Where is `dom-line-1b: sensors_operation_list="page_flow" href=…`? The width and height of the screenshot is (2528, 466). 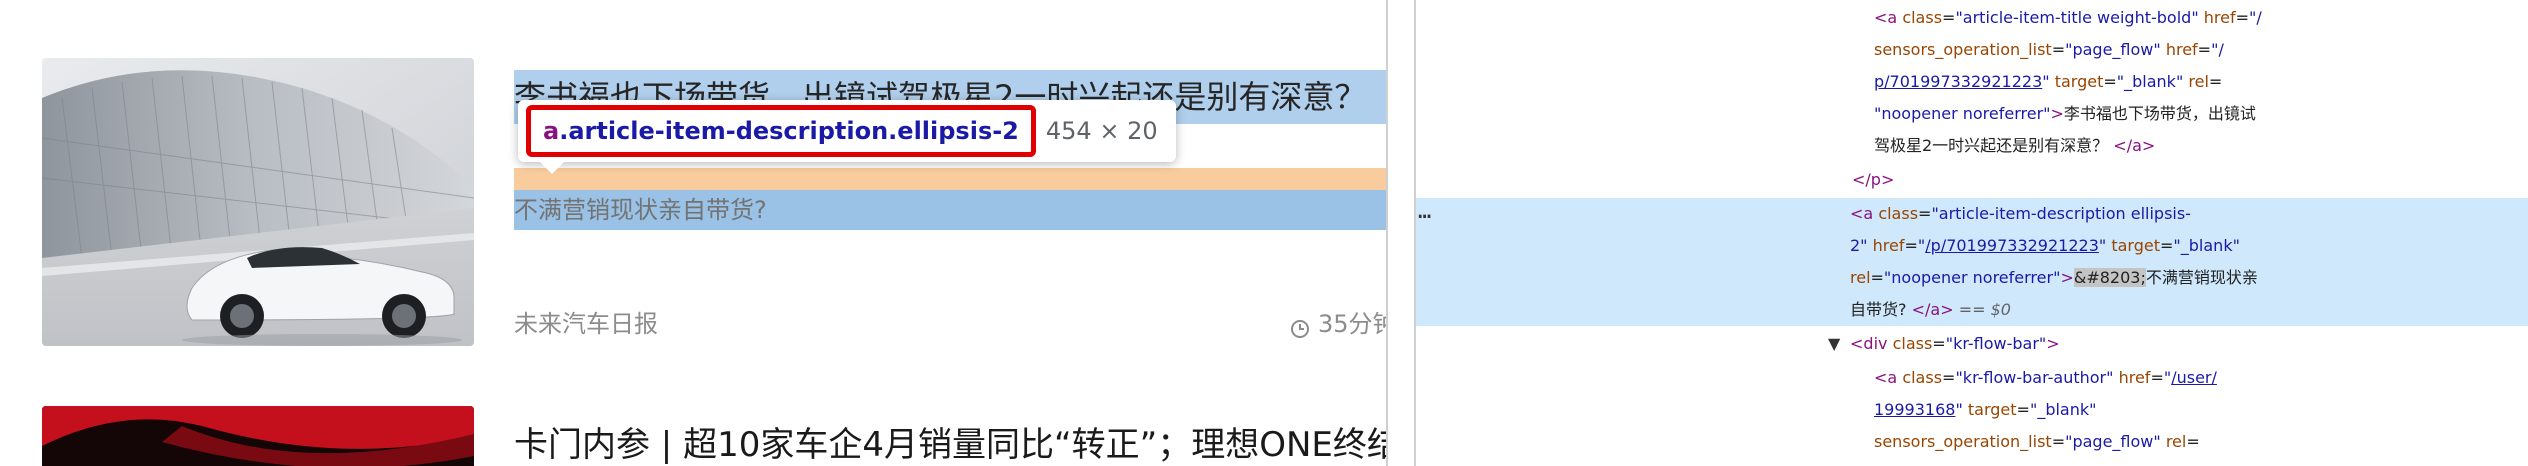
dom-line-1b: sensors_operation_list="page_flow" href=… is located at coordinates (2049, 50).